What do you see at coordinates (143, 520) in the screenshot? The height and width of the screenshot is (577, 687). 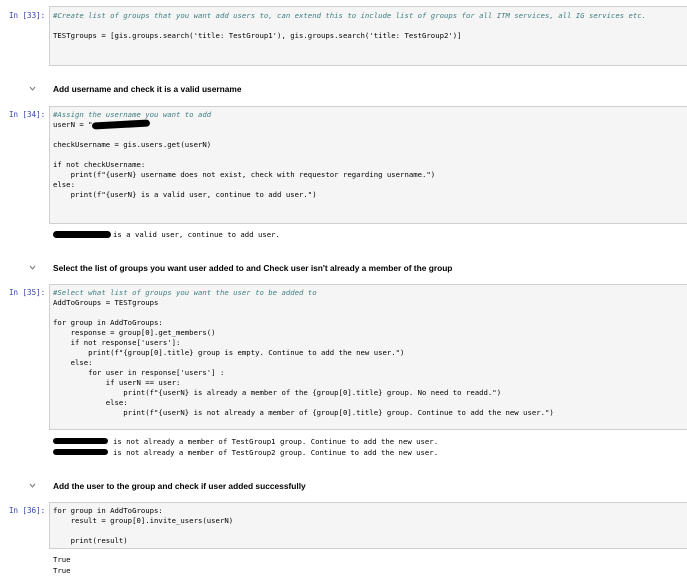 I see `code-line-result: result = group[0].invite_users(userN)` at bounding box center [143, 520].